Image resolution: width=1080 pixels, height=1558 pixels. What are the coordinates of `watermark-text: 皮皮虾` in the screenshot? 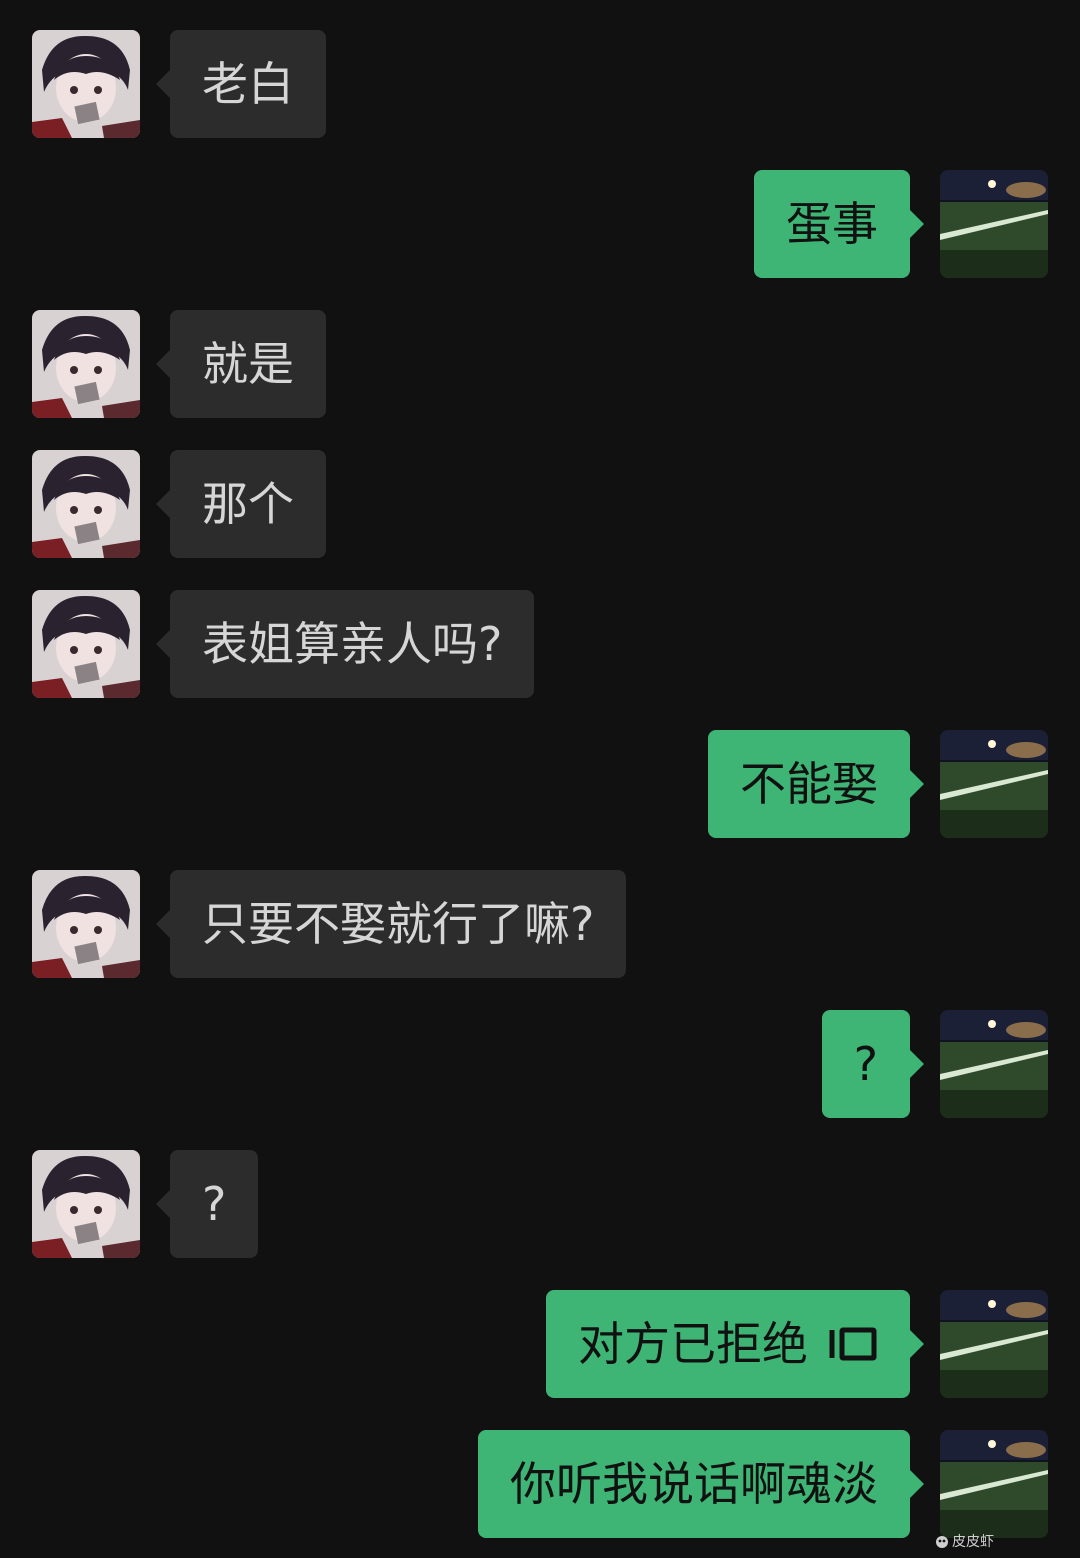 It's located at (973, 1542).